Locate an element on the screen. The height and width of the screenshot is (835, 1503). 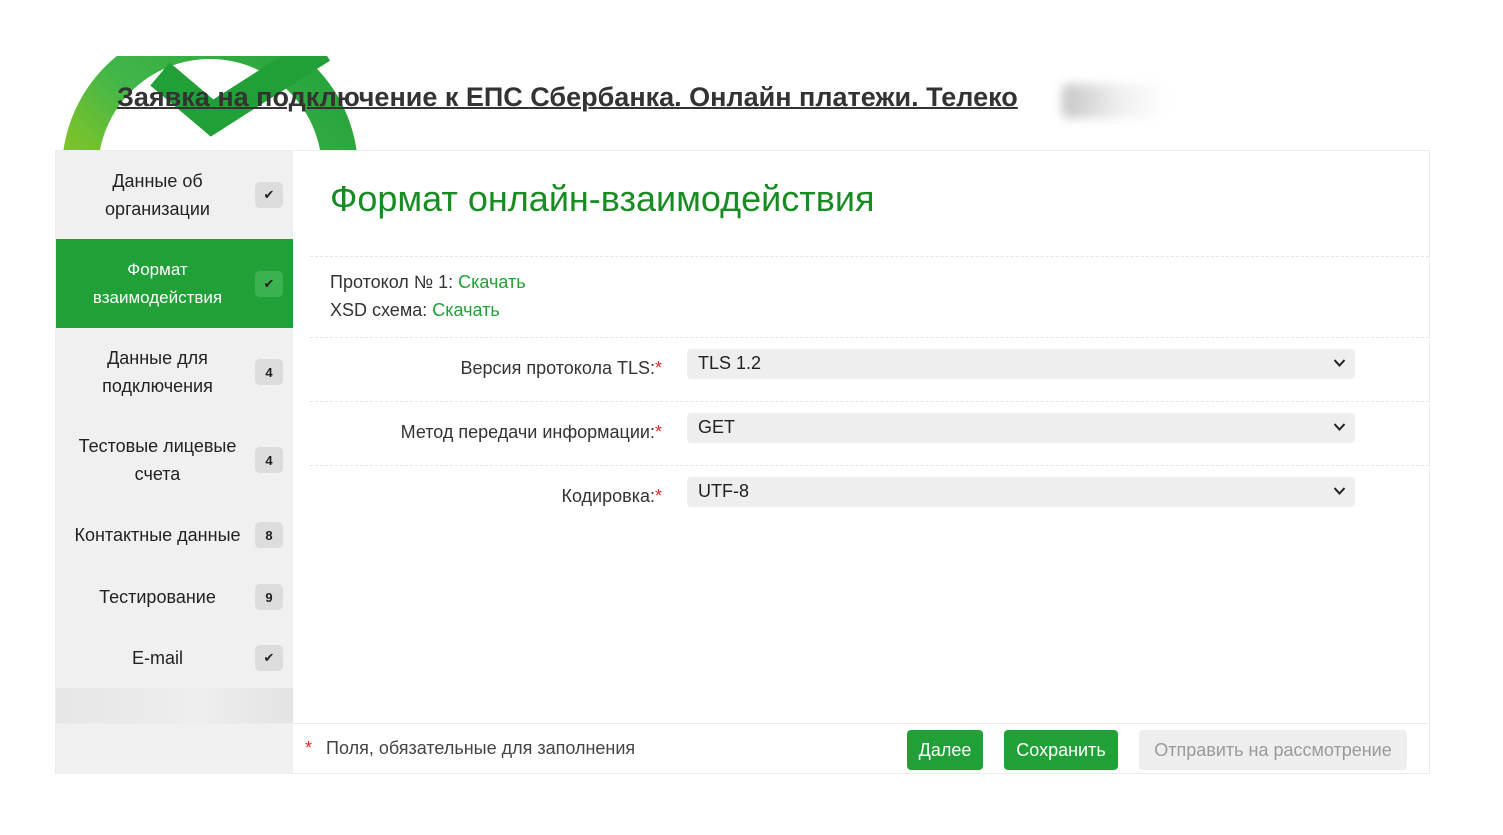
sidebar-bottom is located at coordinates (174, 705).